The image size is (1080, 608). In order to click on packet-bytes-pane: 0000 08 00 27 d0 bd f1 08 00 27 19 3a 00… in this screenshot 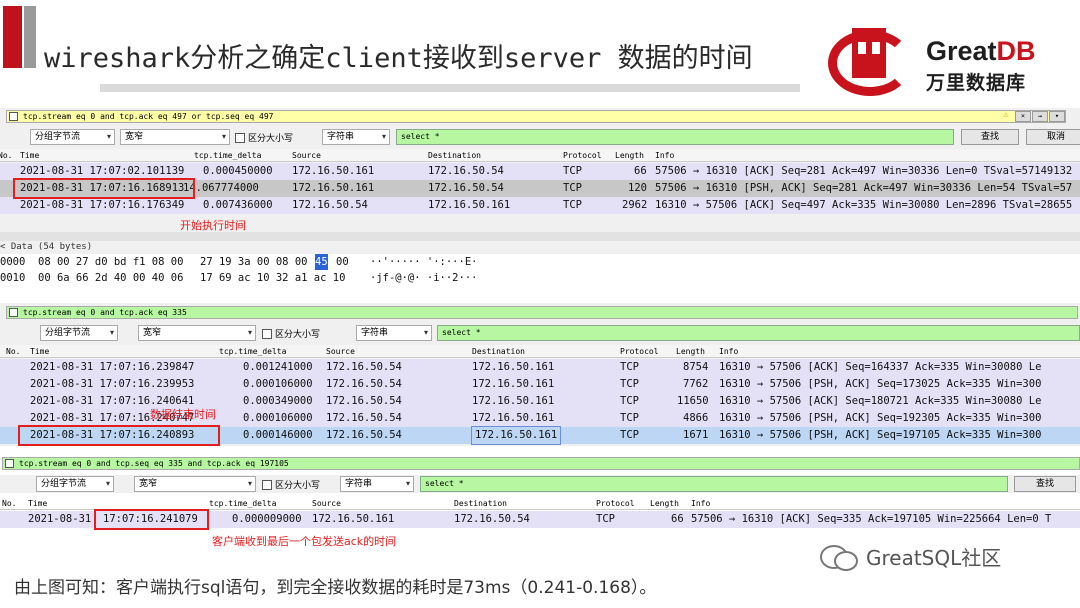, I will do `click(540, 274)`.